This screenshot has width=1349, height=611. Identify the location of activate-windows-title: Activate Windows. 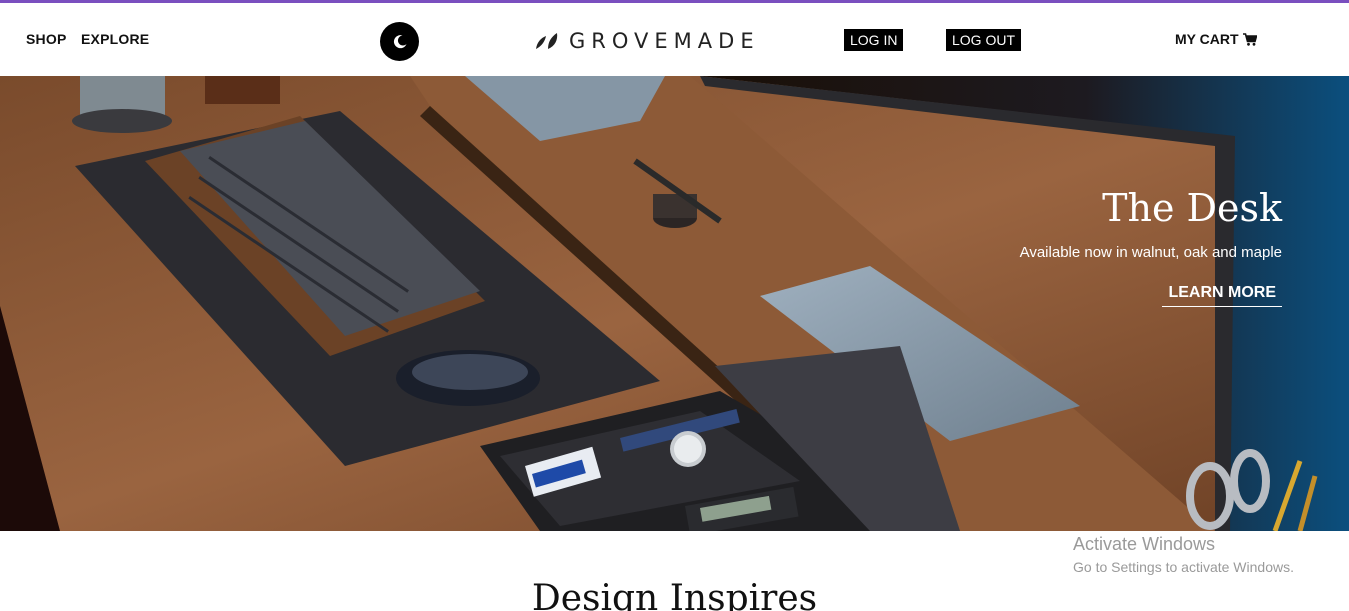
(1144, 544).